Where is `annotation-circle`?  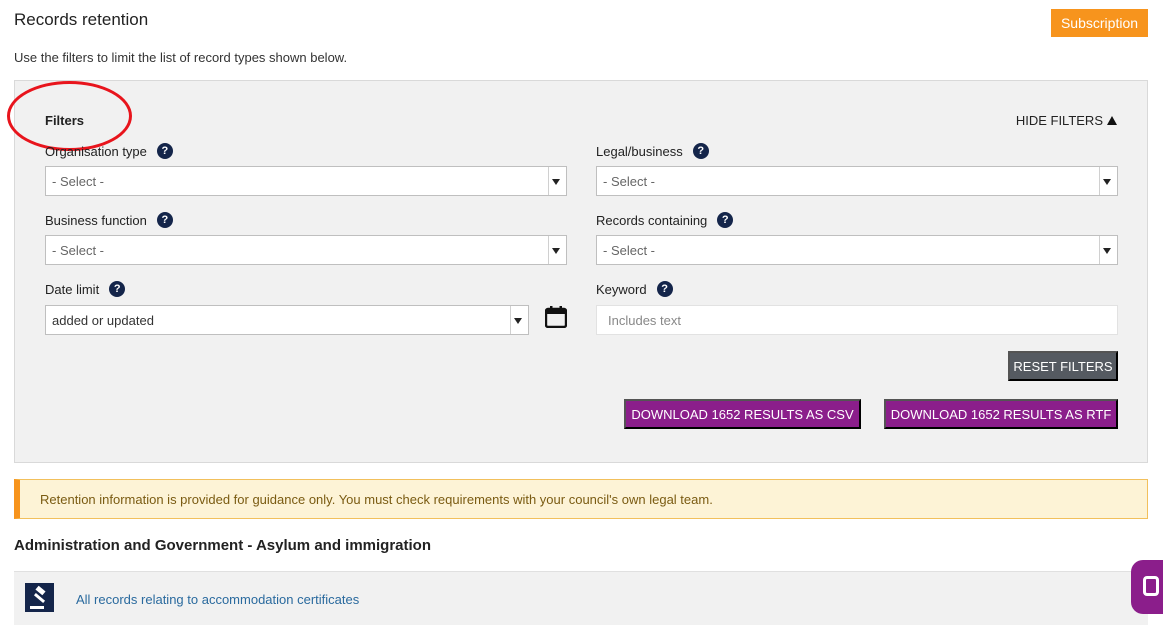
annotation-circle is located at coordinates (69, 116).